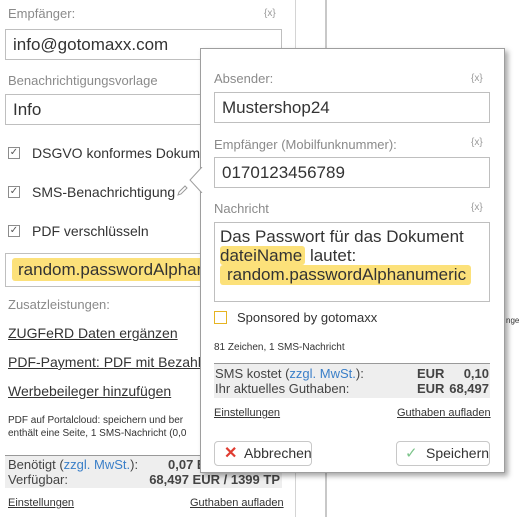  I want to click on cancel-button: ✕ Abbrechen, so click(263, 453).